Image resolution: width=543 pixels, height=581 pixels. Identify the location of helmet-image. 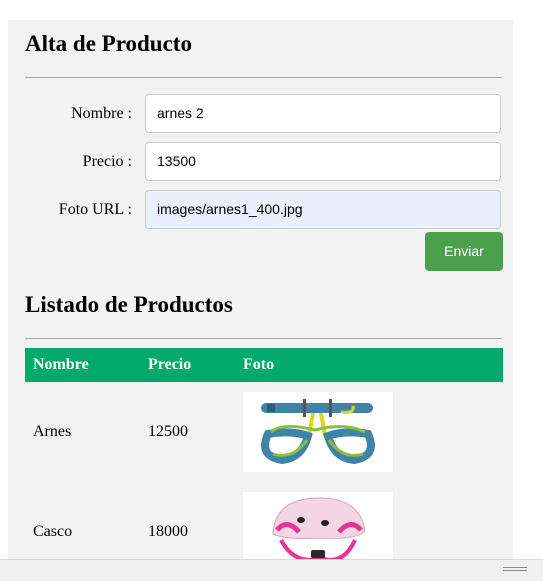
(318, 526).